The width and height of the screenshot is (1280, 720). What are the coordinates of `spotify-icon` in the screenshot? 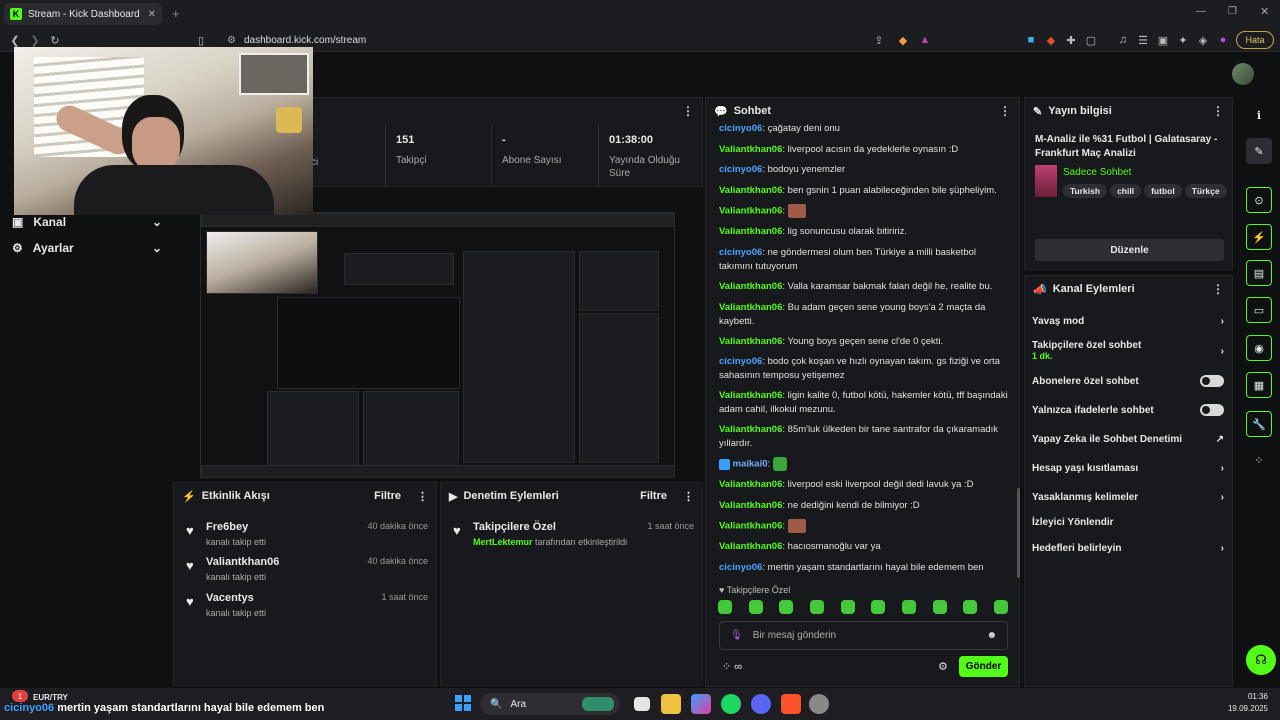 It's located at (731, 704).